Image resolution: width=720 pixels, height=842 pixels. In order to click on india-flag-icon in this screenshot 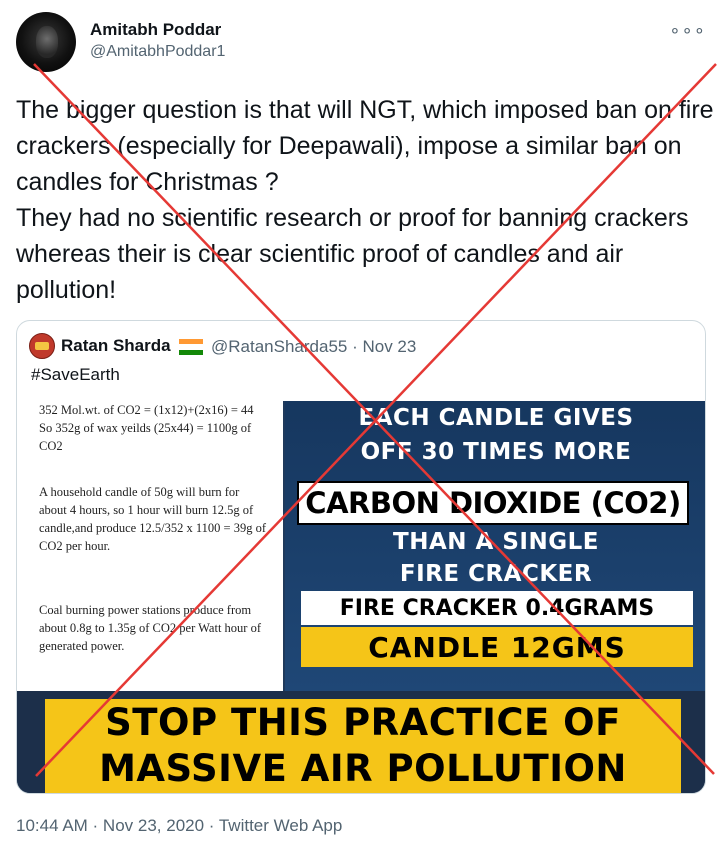, I will do `click(191, 347)`.